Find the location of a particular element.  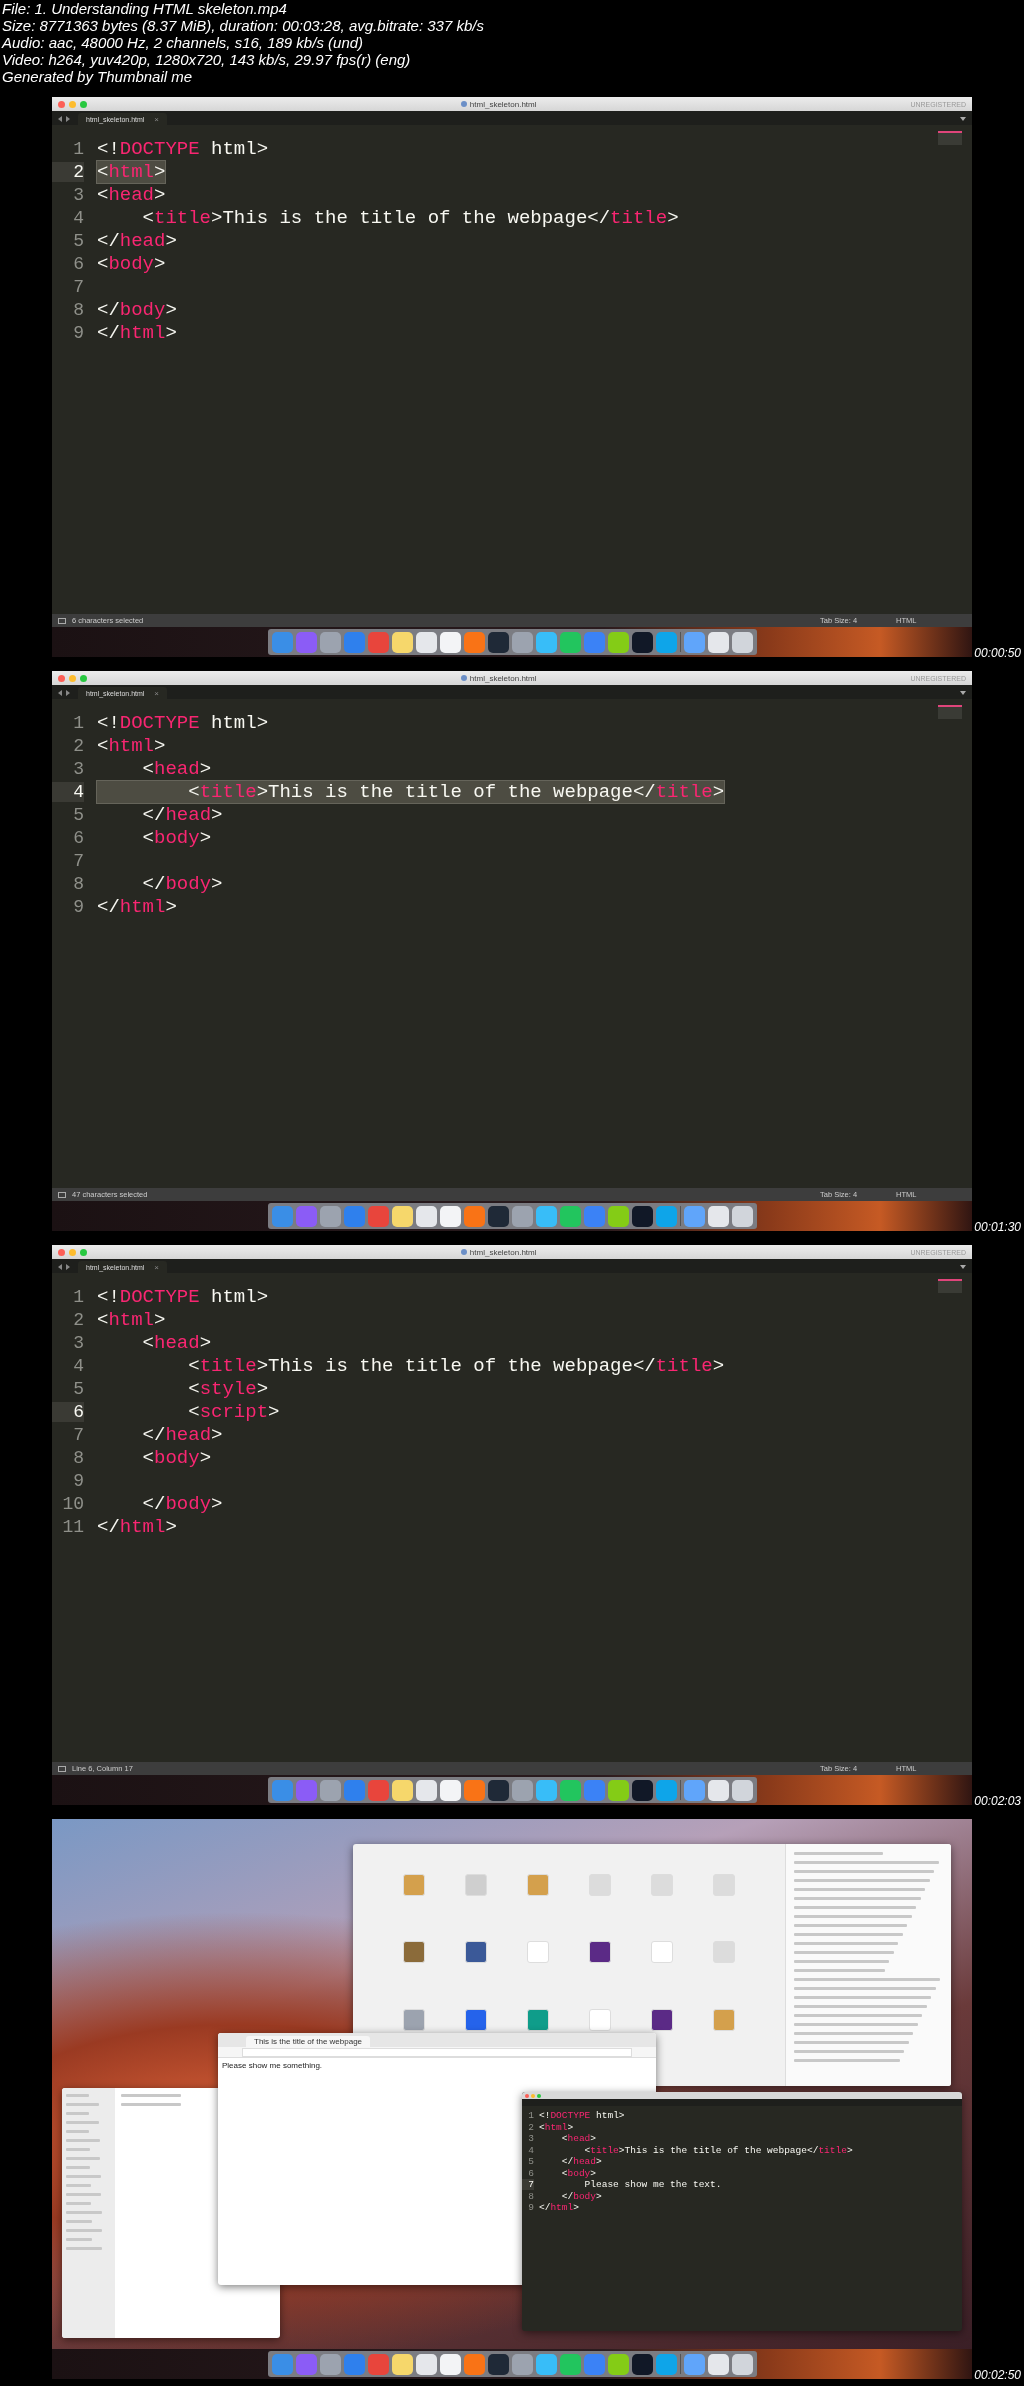

line-number: 5 is located at coordinates (530, 2162).